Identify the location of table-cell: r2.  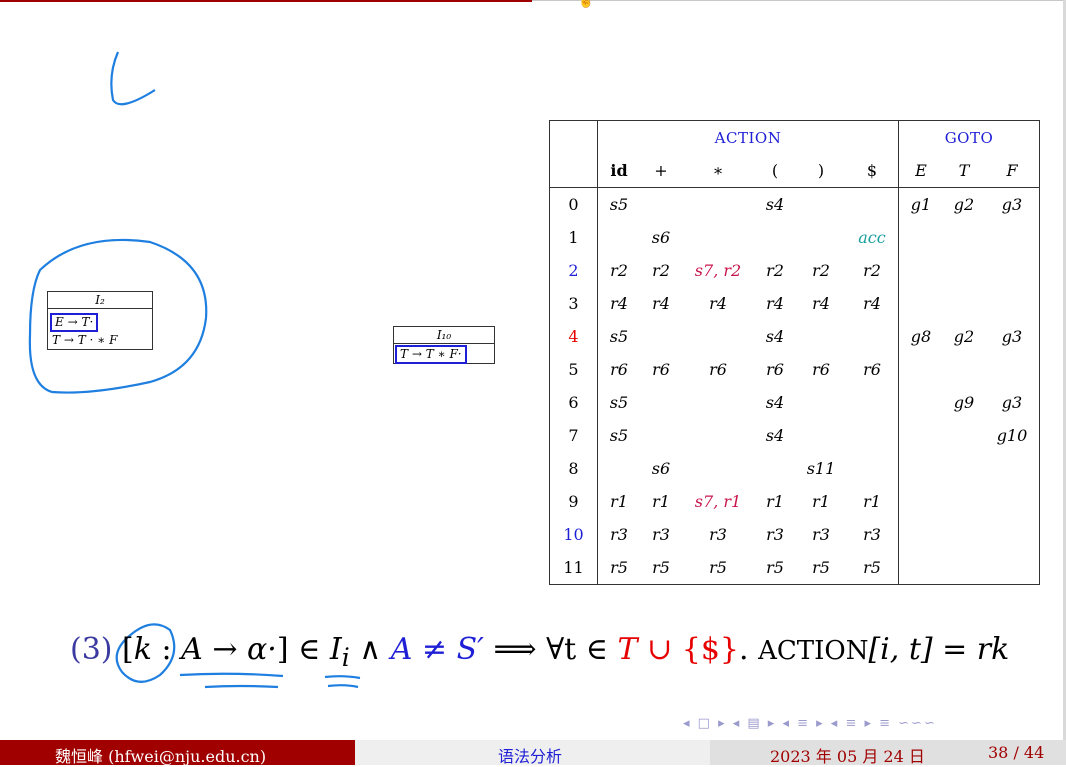
(821, 270).